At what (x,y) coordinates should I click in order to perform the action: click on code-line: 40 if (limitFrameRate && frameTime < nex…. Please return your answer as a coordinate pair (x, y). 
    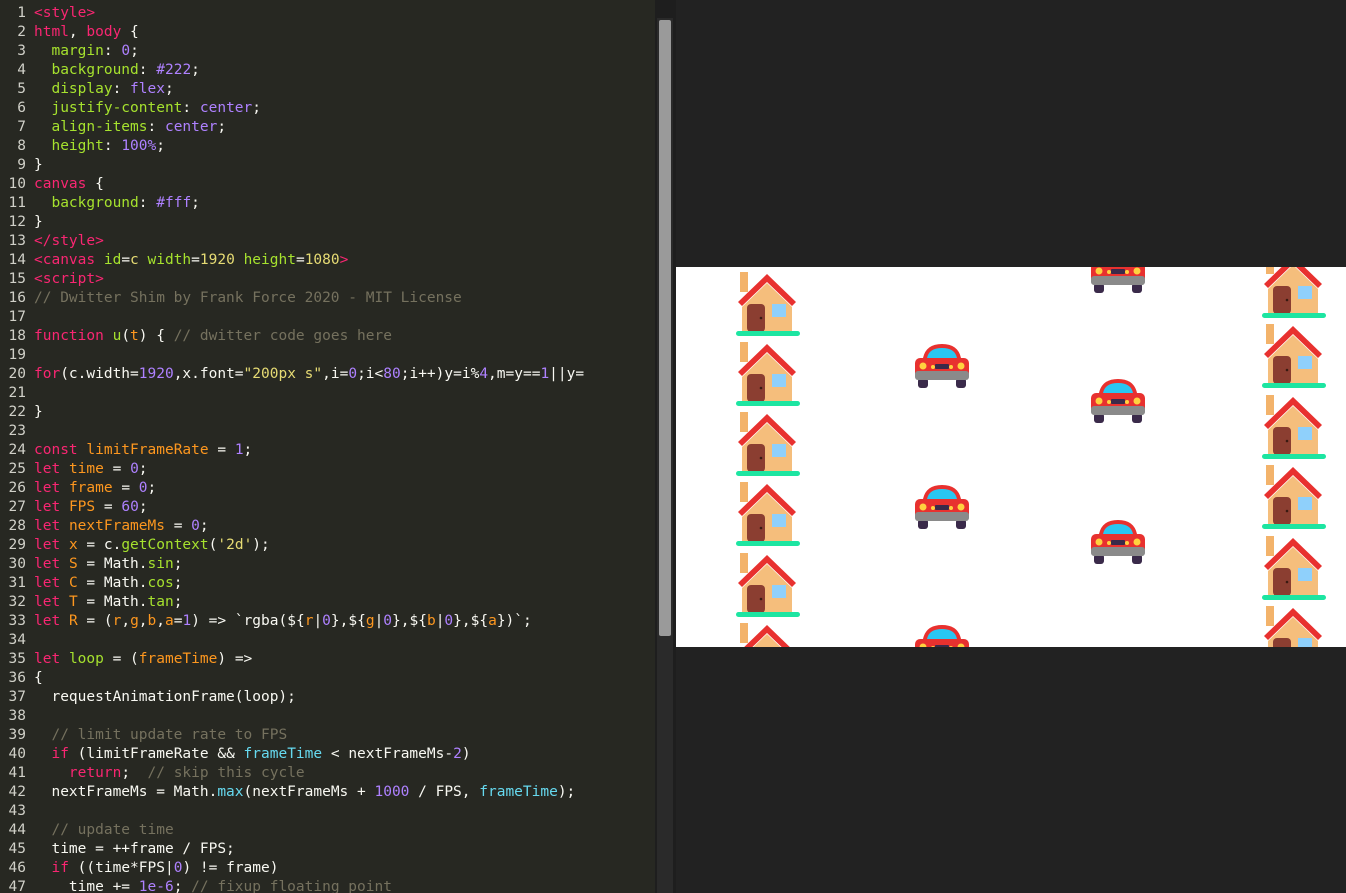
    Looking at the image, I should click on (327, 754).